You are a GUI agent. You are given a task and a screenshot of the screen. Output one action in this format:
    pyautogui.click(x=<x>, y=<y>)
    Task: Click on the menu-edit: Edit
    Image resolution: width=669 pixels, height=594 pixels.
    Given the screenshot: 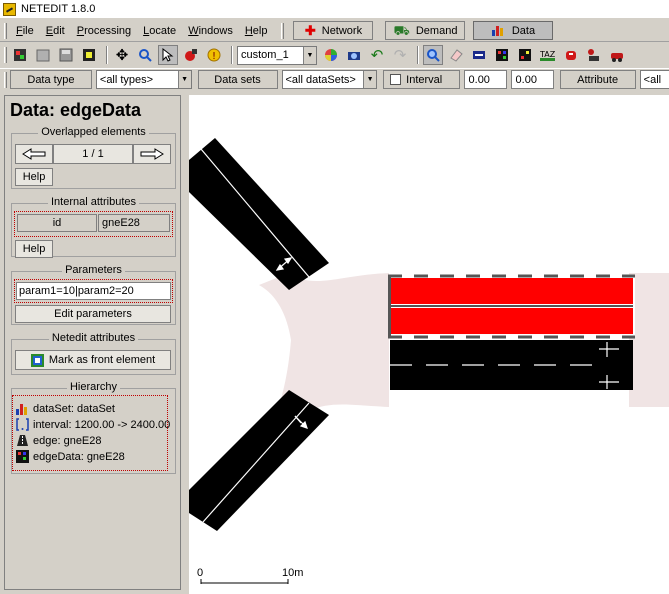 What is the action you would take?
    pyautogui.click(x=55, y=31)
    